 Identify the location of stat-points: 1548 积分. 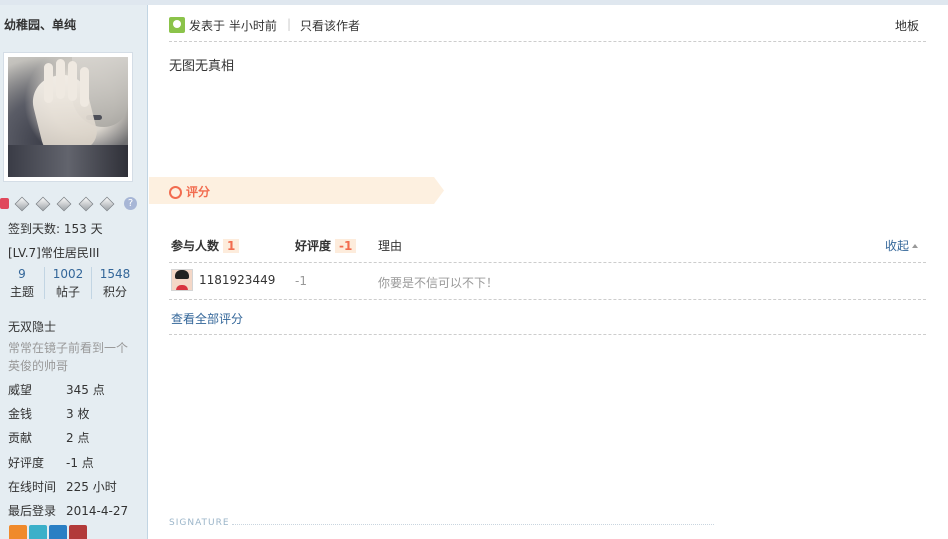
(115, 283).